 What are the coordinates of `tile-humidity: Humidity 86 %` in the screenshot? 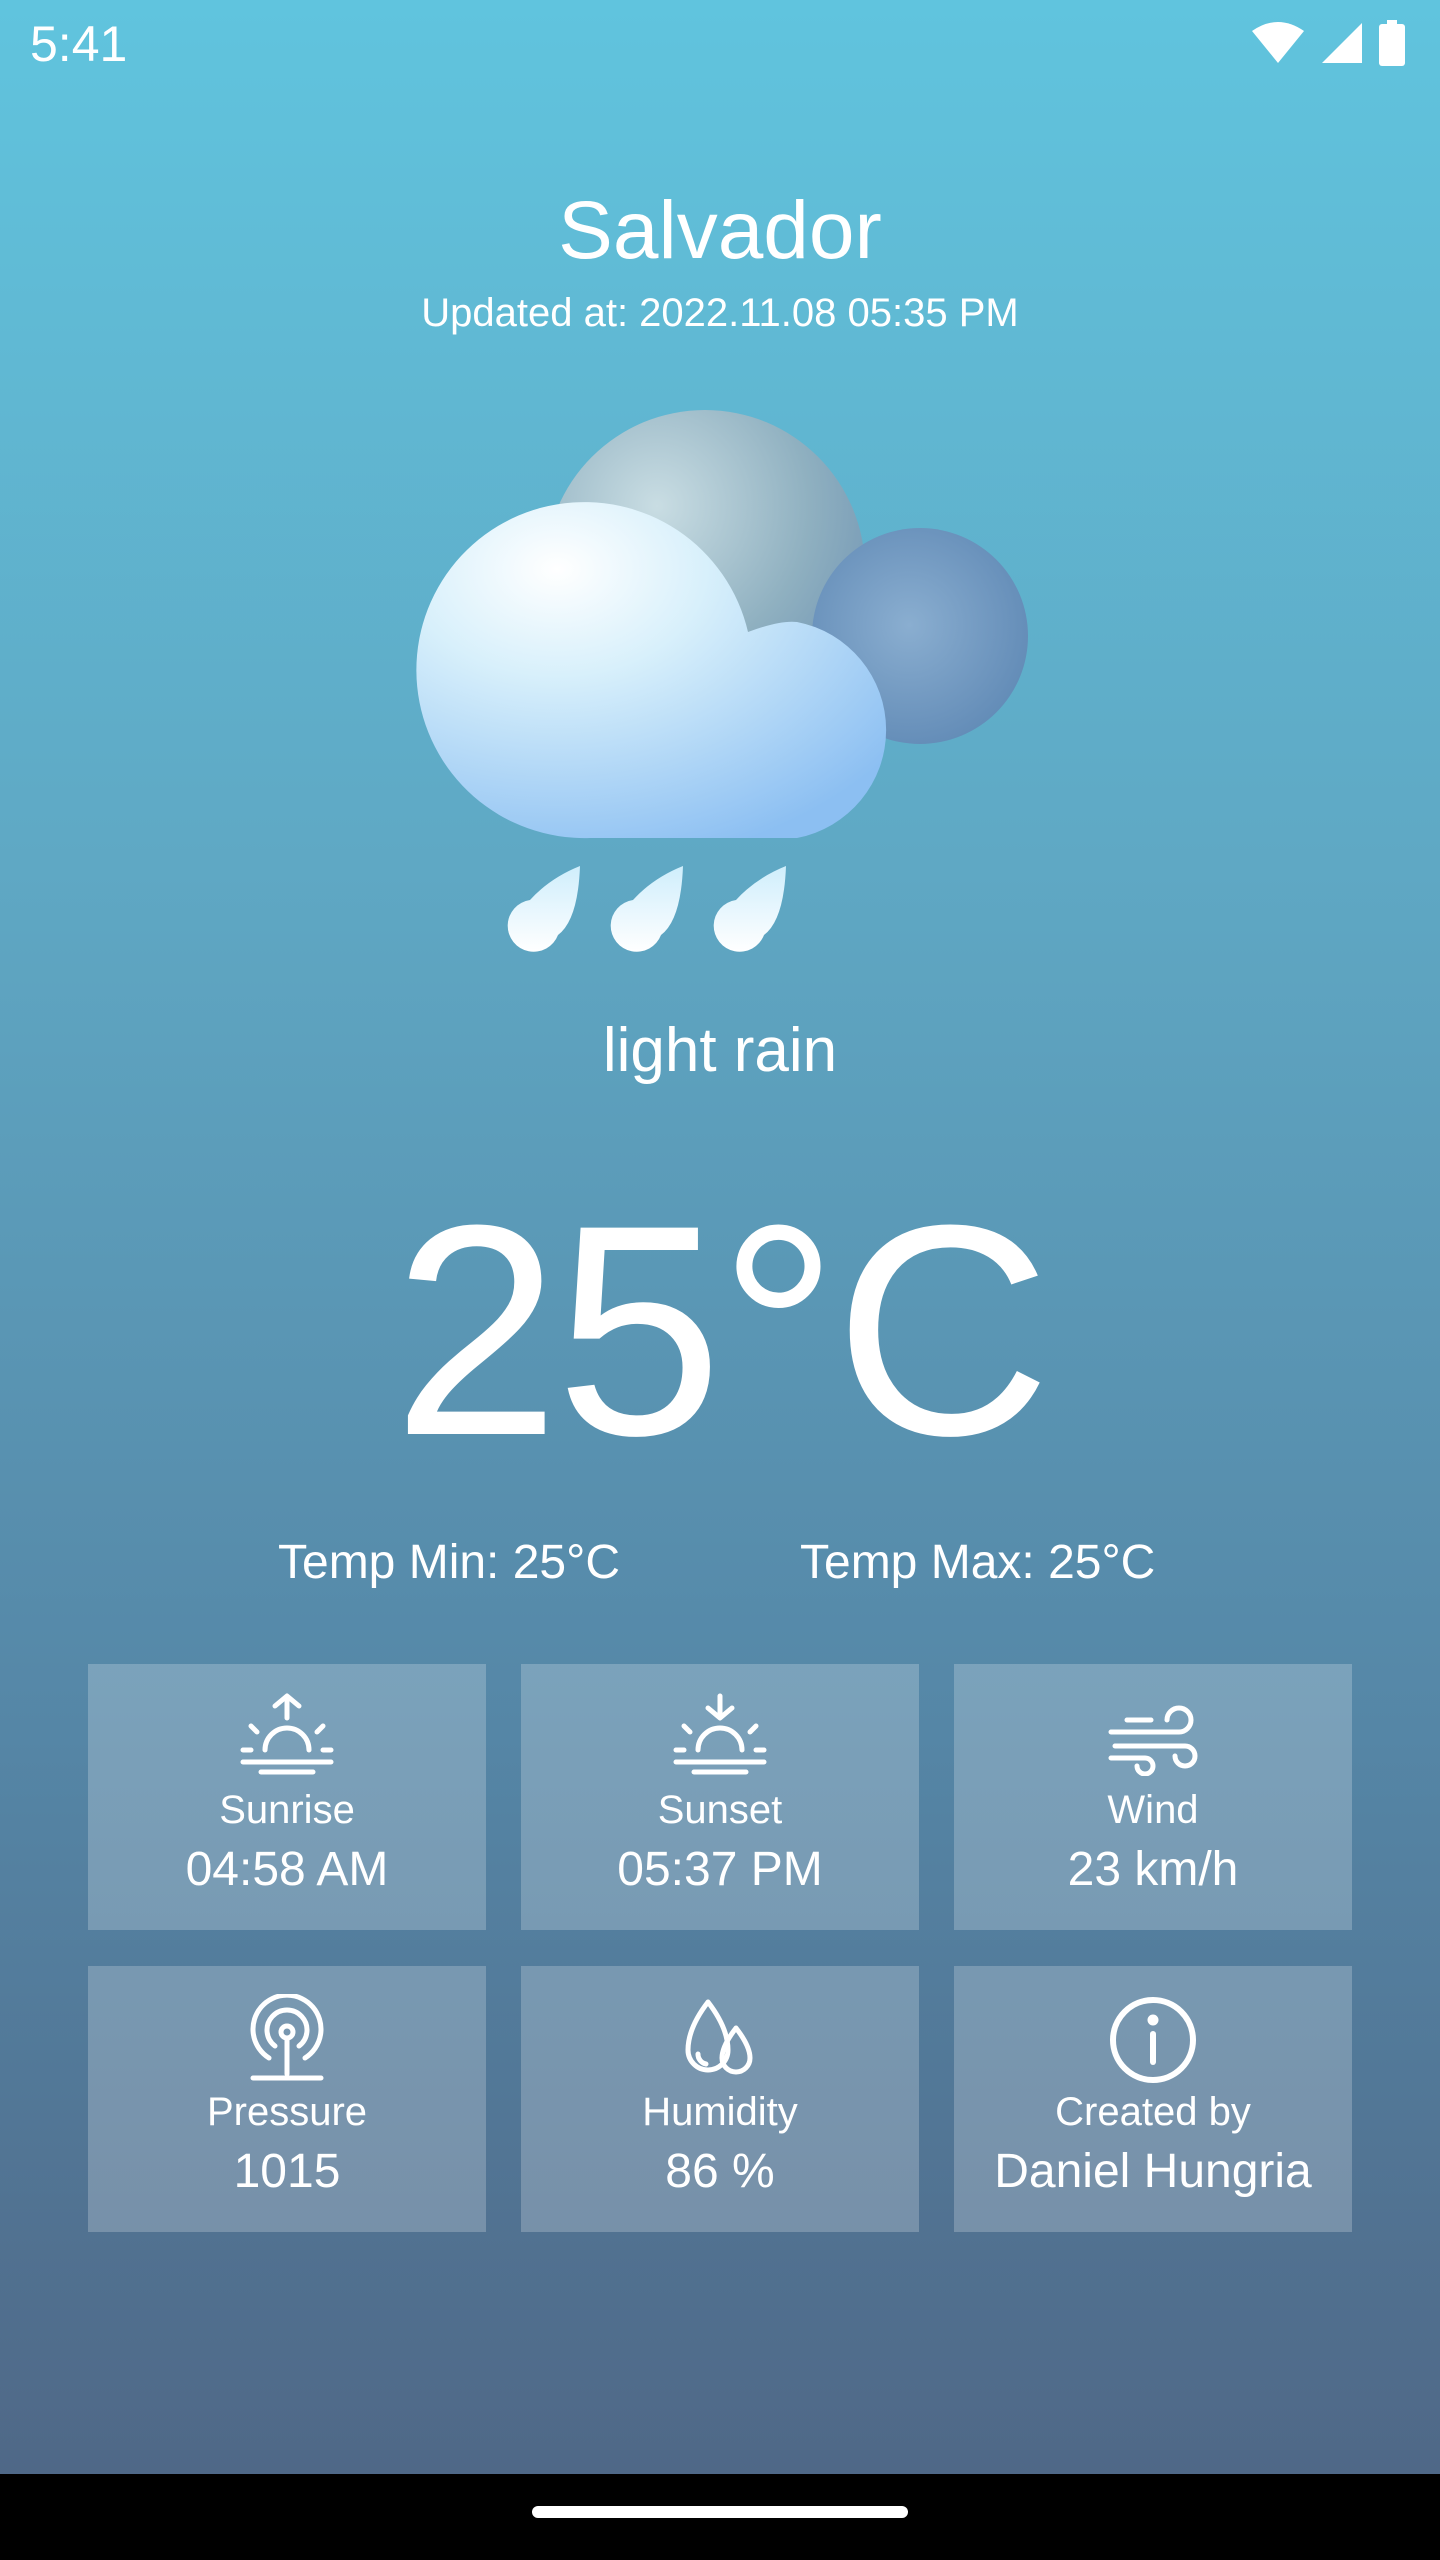 It's located at (720, 2099).